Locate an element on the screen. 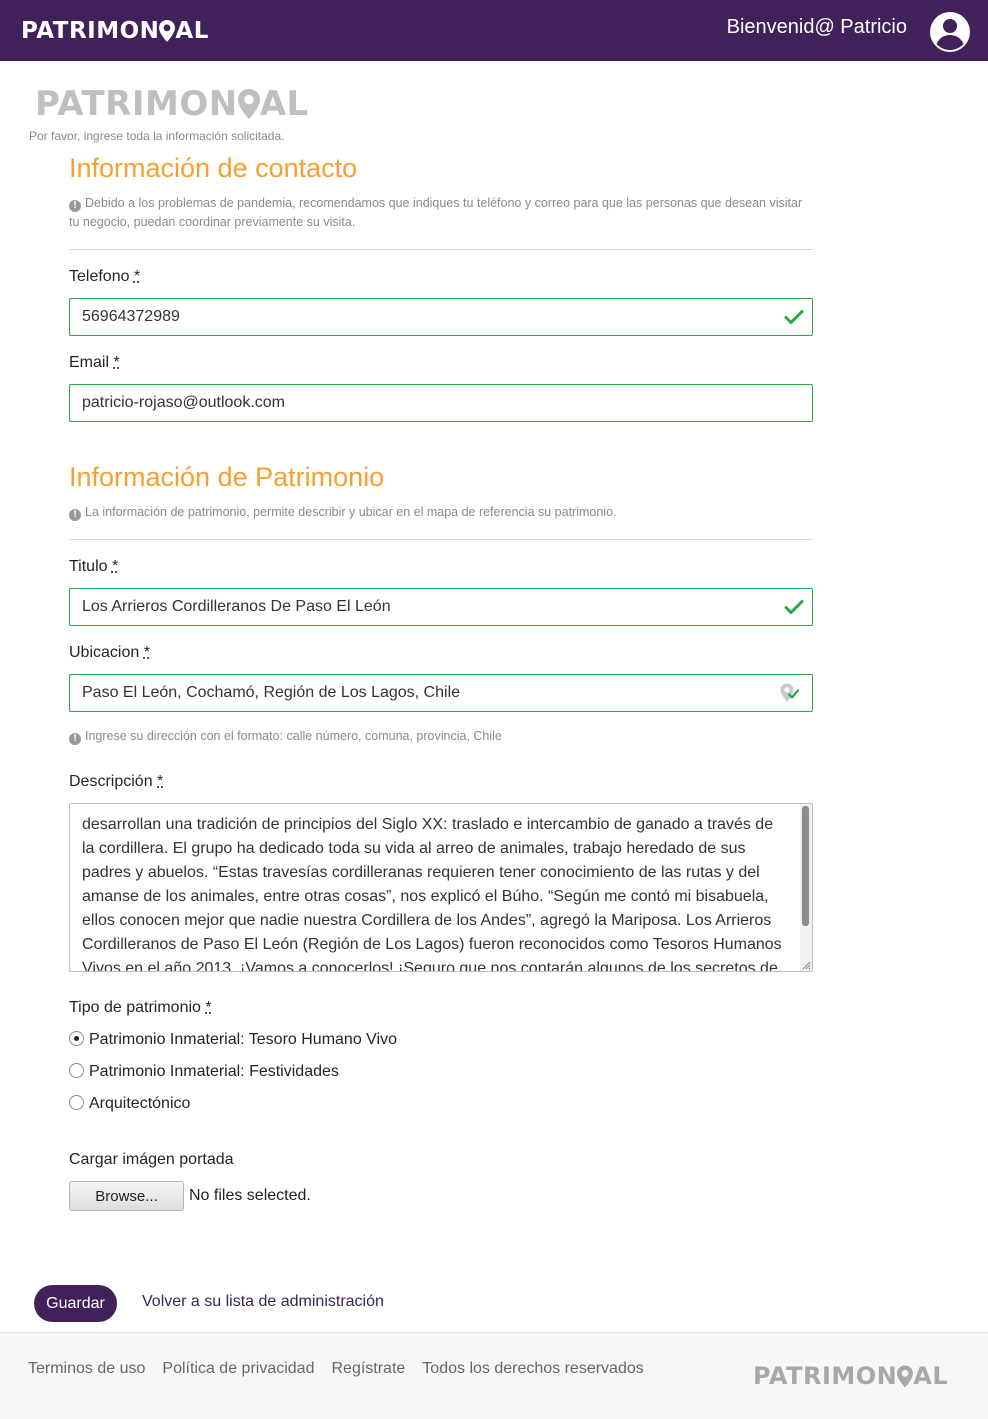 This screenshot has width=988, height=1419. description-scrollbar is located at coordinates (806, 887).